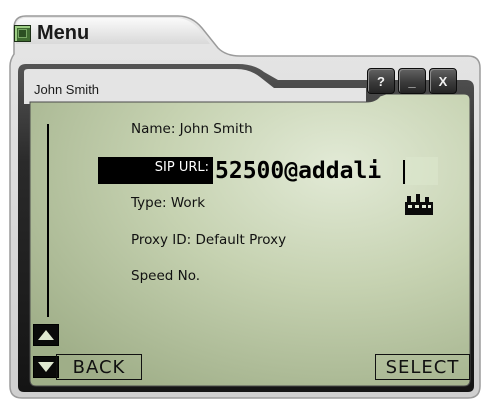 Image resolution: width=489 pixels, height=404 pixels. I want to click on work-building-icon, so click(419, 204).